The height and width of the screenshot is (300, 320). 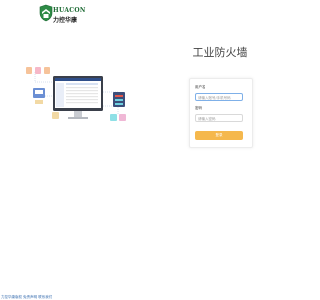 What do you see at coordinates (220, 52) in the screenshot?
I see `page-title: 工业防火墙` at bounding box center [220, 52].